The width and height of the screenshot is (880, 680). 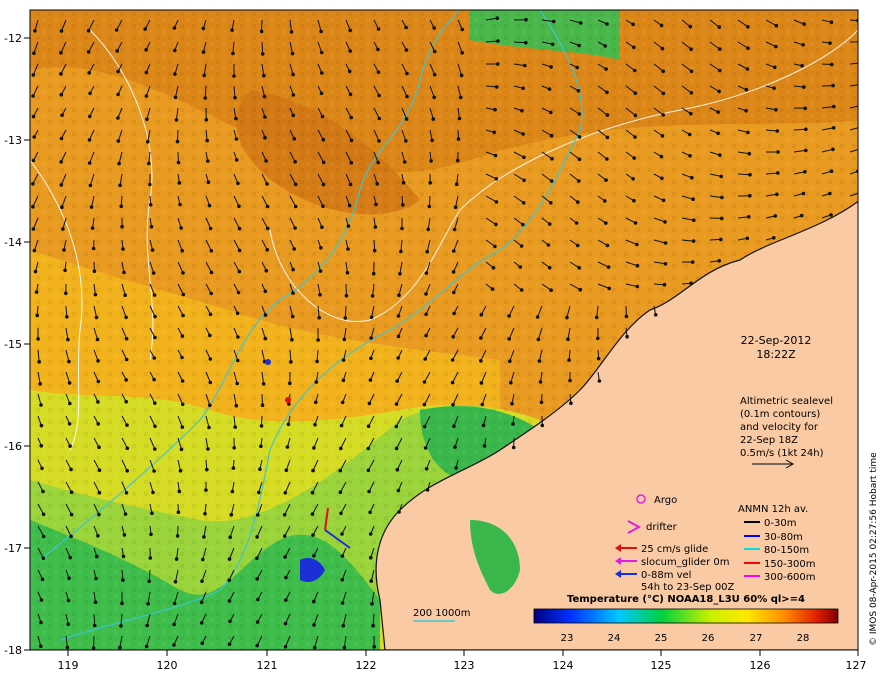 I want to click on date-label: 22-Sep-2012, so click(x=776, y=340).